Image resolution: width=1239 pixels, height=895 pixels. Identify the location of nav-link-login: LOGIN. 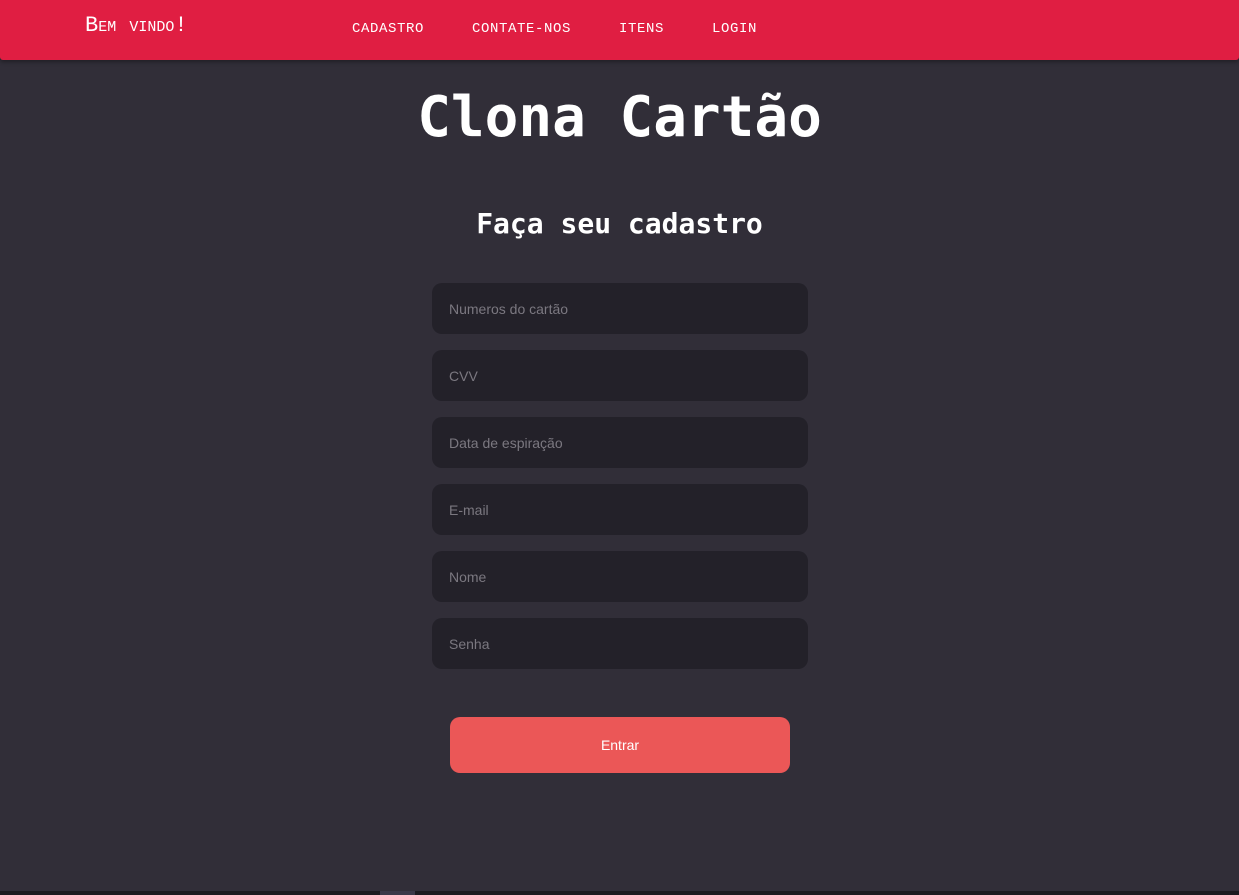
(734, 29).